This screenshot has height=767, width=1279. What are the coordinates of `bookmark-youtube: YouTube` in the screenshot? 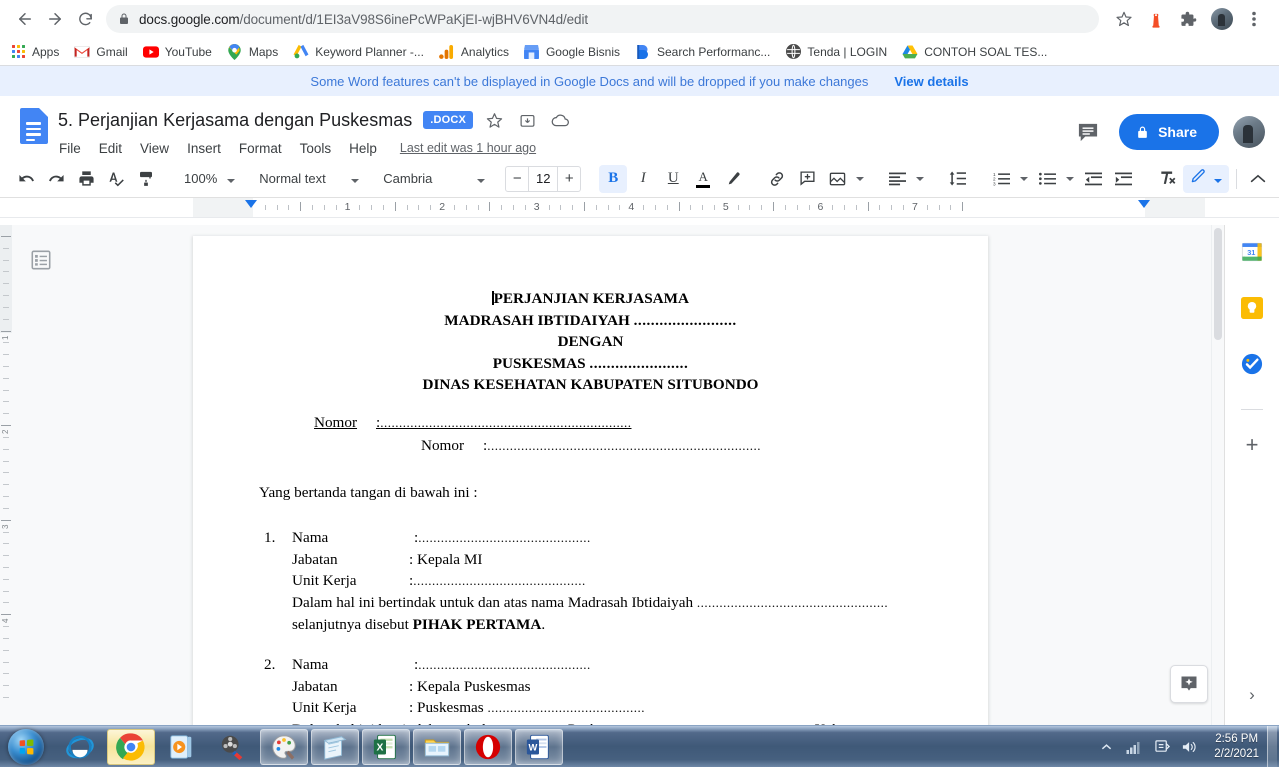 It's located at (177, 52).